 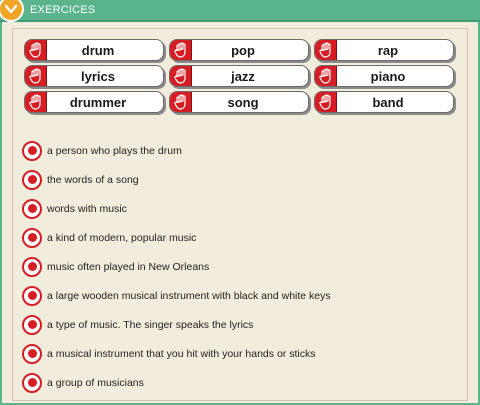 I want to click on word-tile: drum, so click(x=94, y=50).